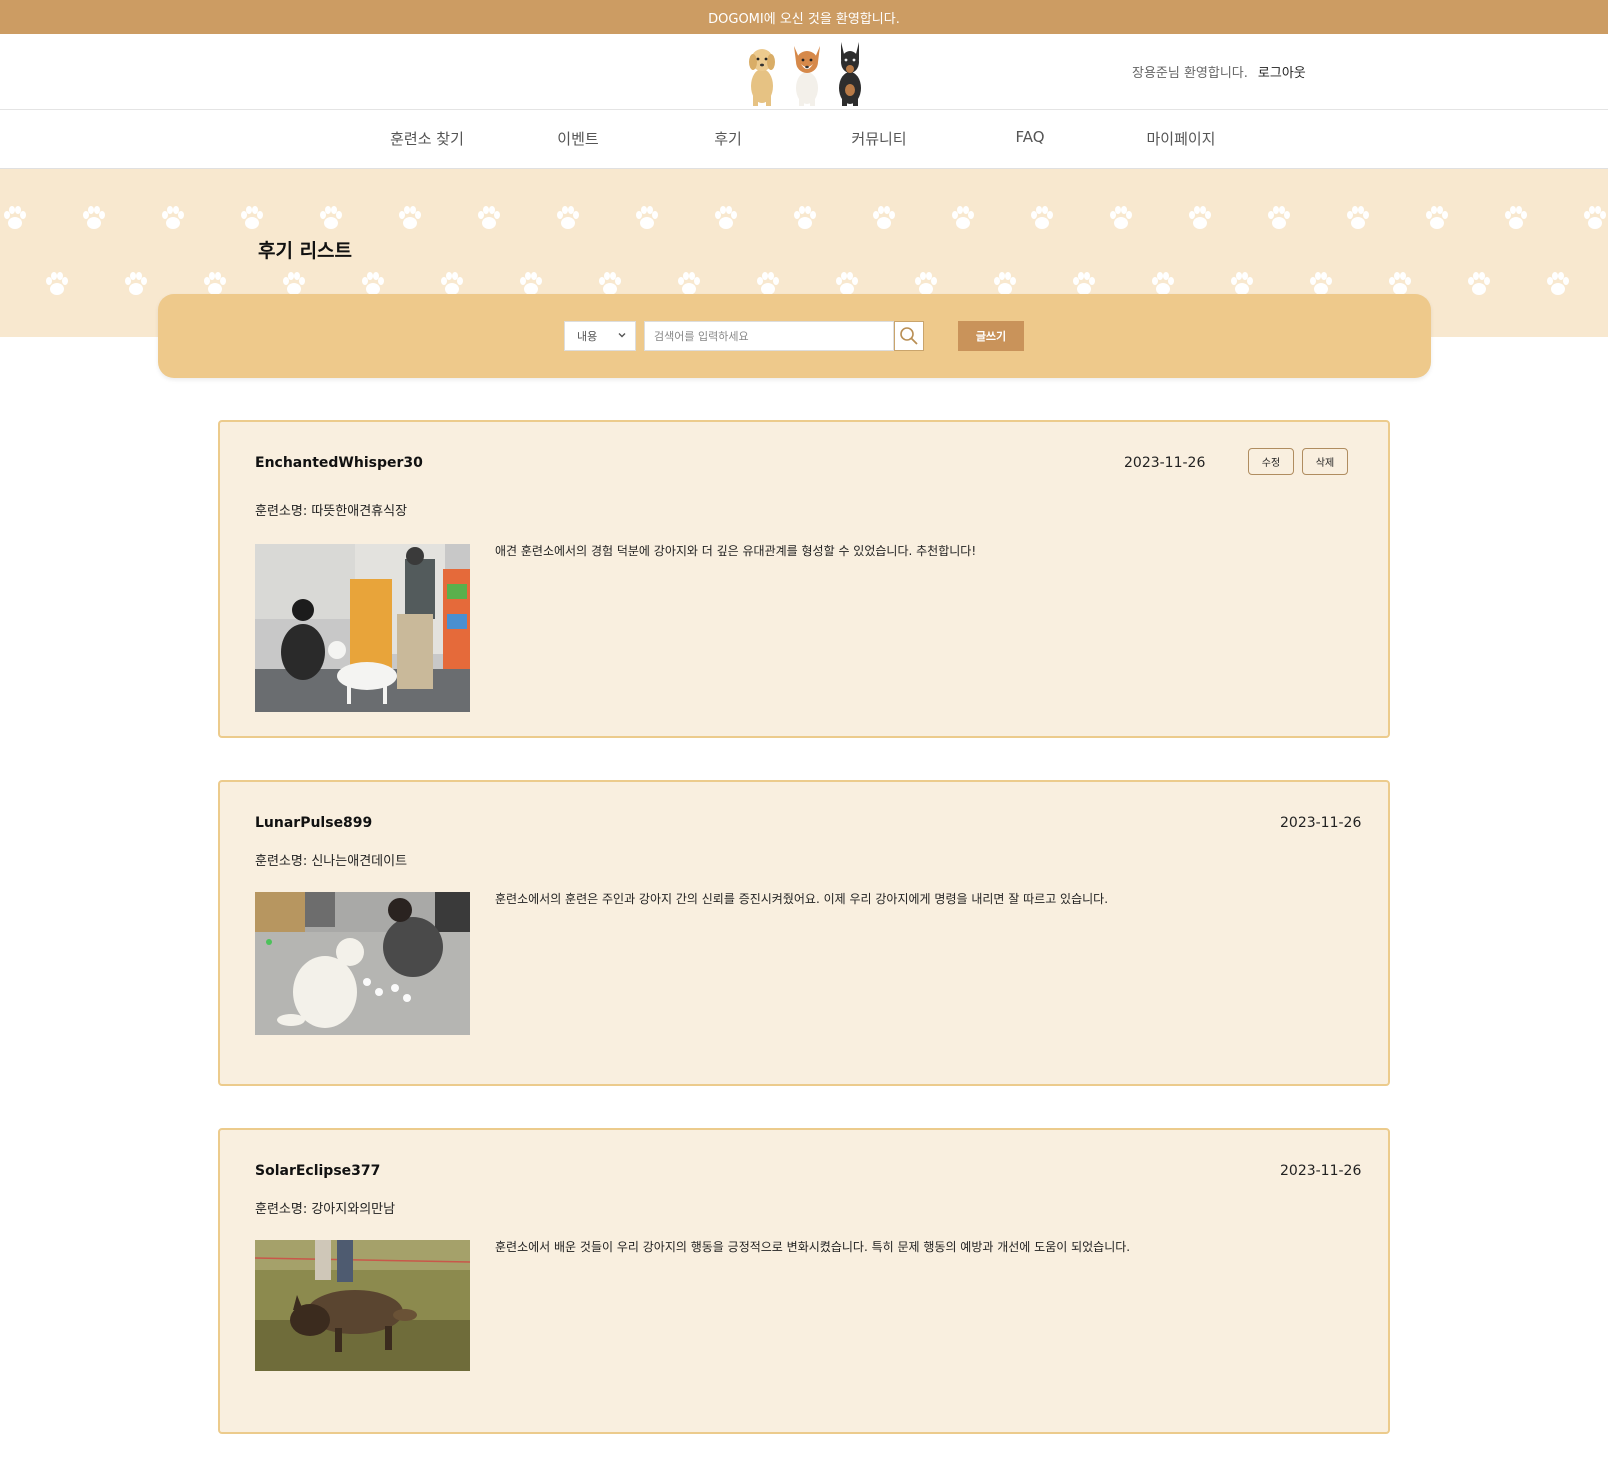 This screenshot has height=1457, width=1608. Describe the element at coordinates (305, 251) in the screenshot. I see `page-title: 후기 리스트` at that location.